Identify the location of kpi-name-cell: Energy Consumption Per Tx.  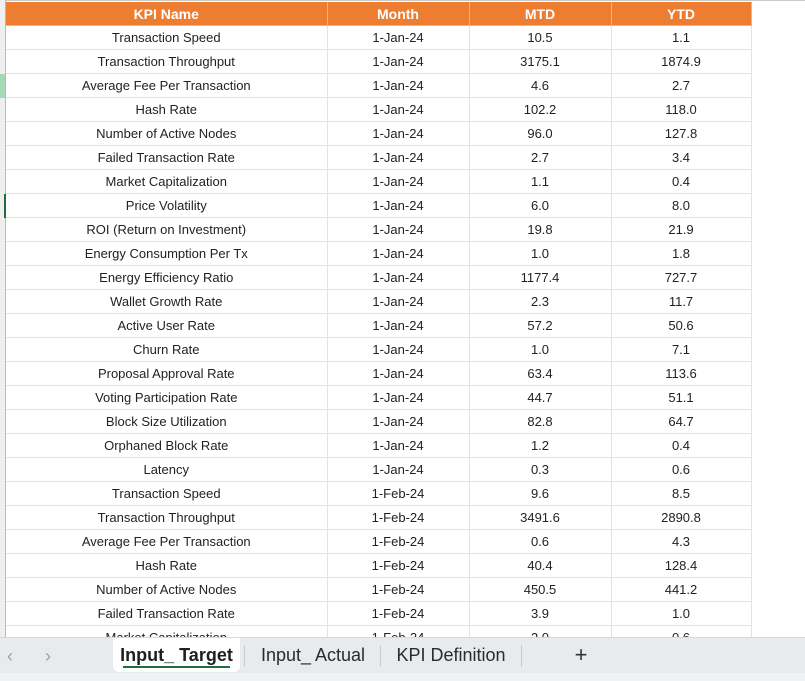
(167, 253).